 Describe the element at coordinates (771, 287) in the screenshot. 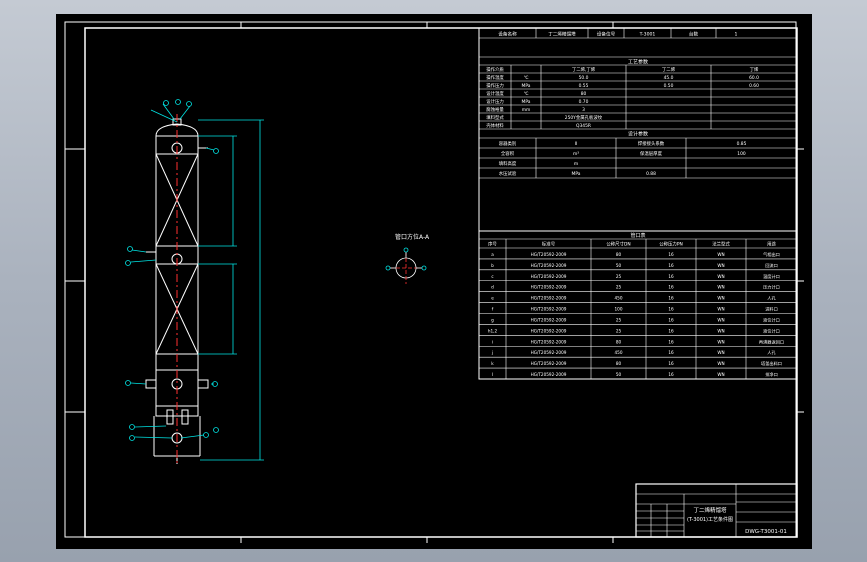

I see `nozzle-cell: 压力计口` at that location.